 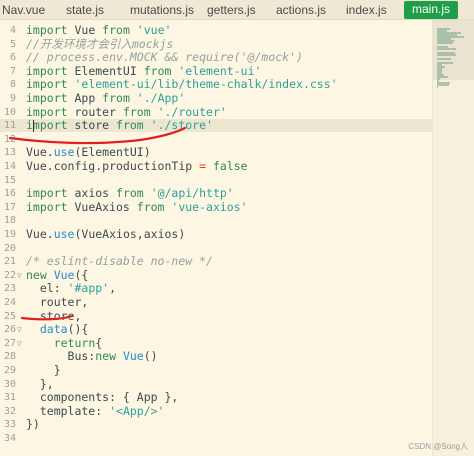 I want to click on code-line: 9 import App from './App', so click(x=216, y=98).